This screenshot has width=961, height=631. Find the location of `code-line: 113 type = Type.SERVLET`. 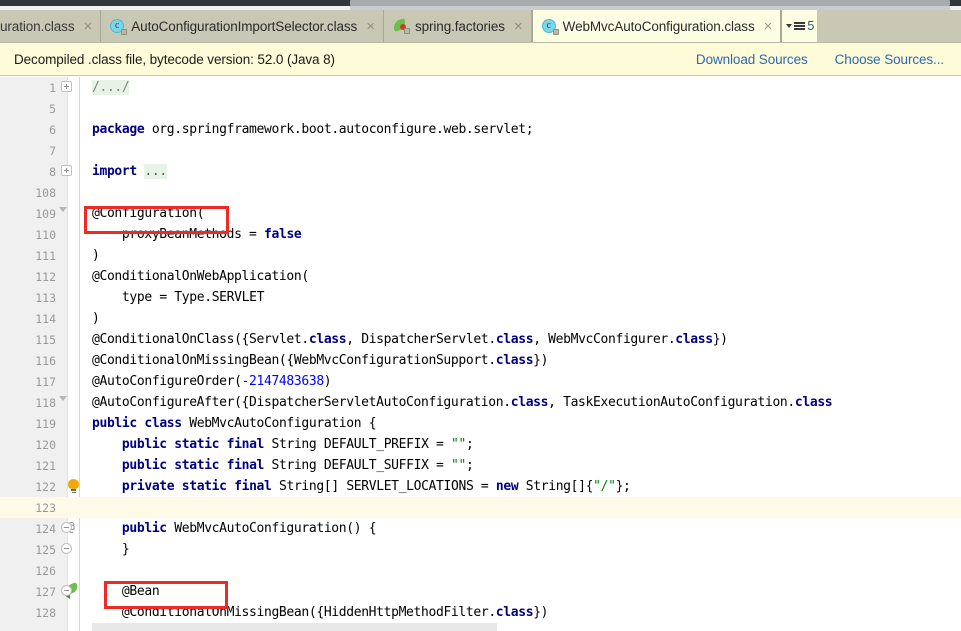

code-line: 113 type = Type.SERVLET is located at coordinates (480, 297).